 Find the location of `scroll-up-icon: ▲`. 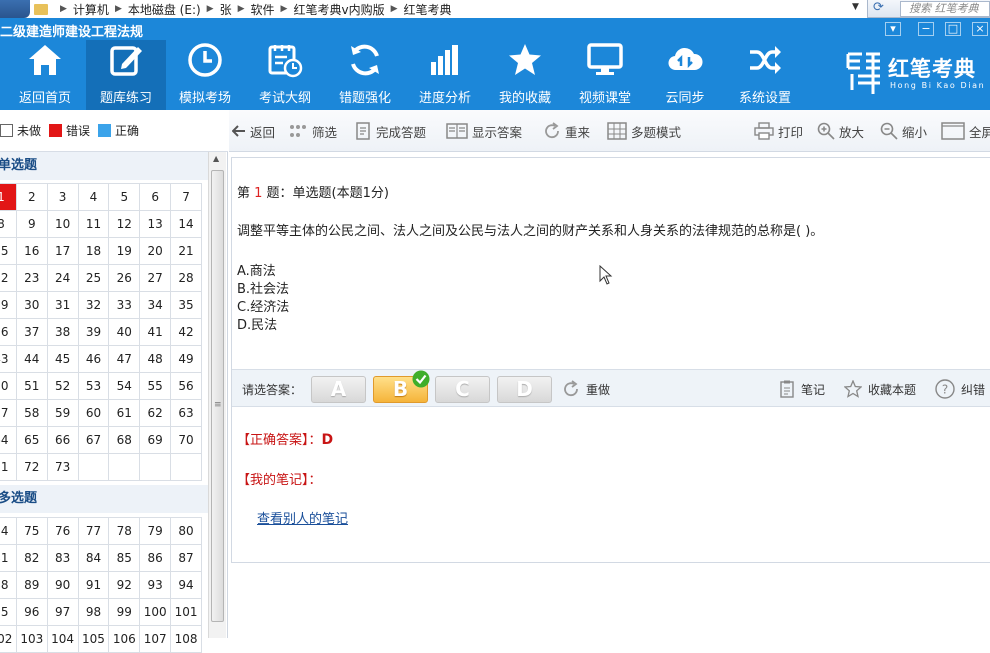

scroll-up-icon: ▲ is located at coordinates (216, 158).